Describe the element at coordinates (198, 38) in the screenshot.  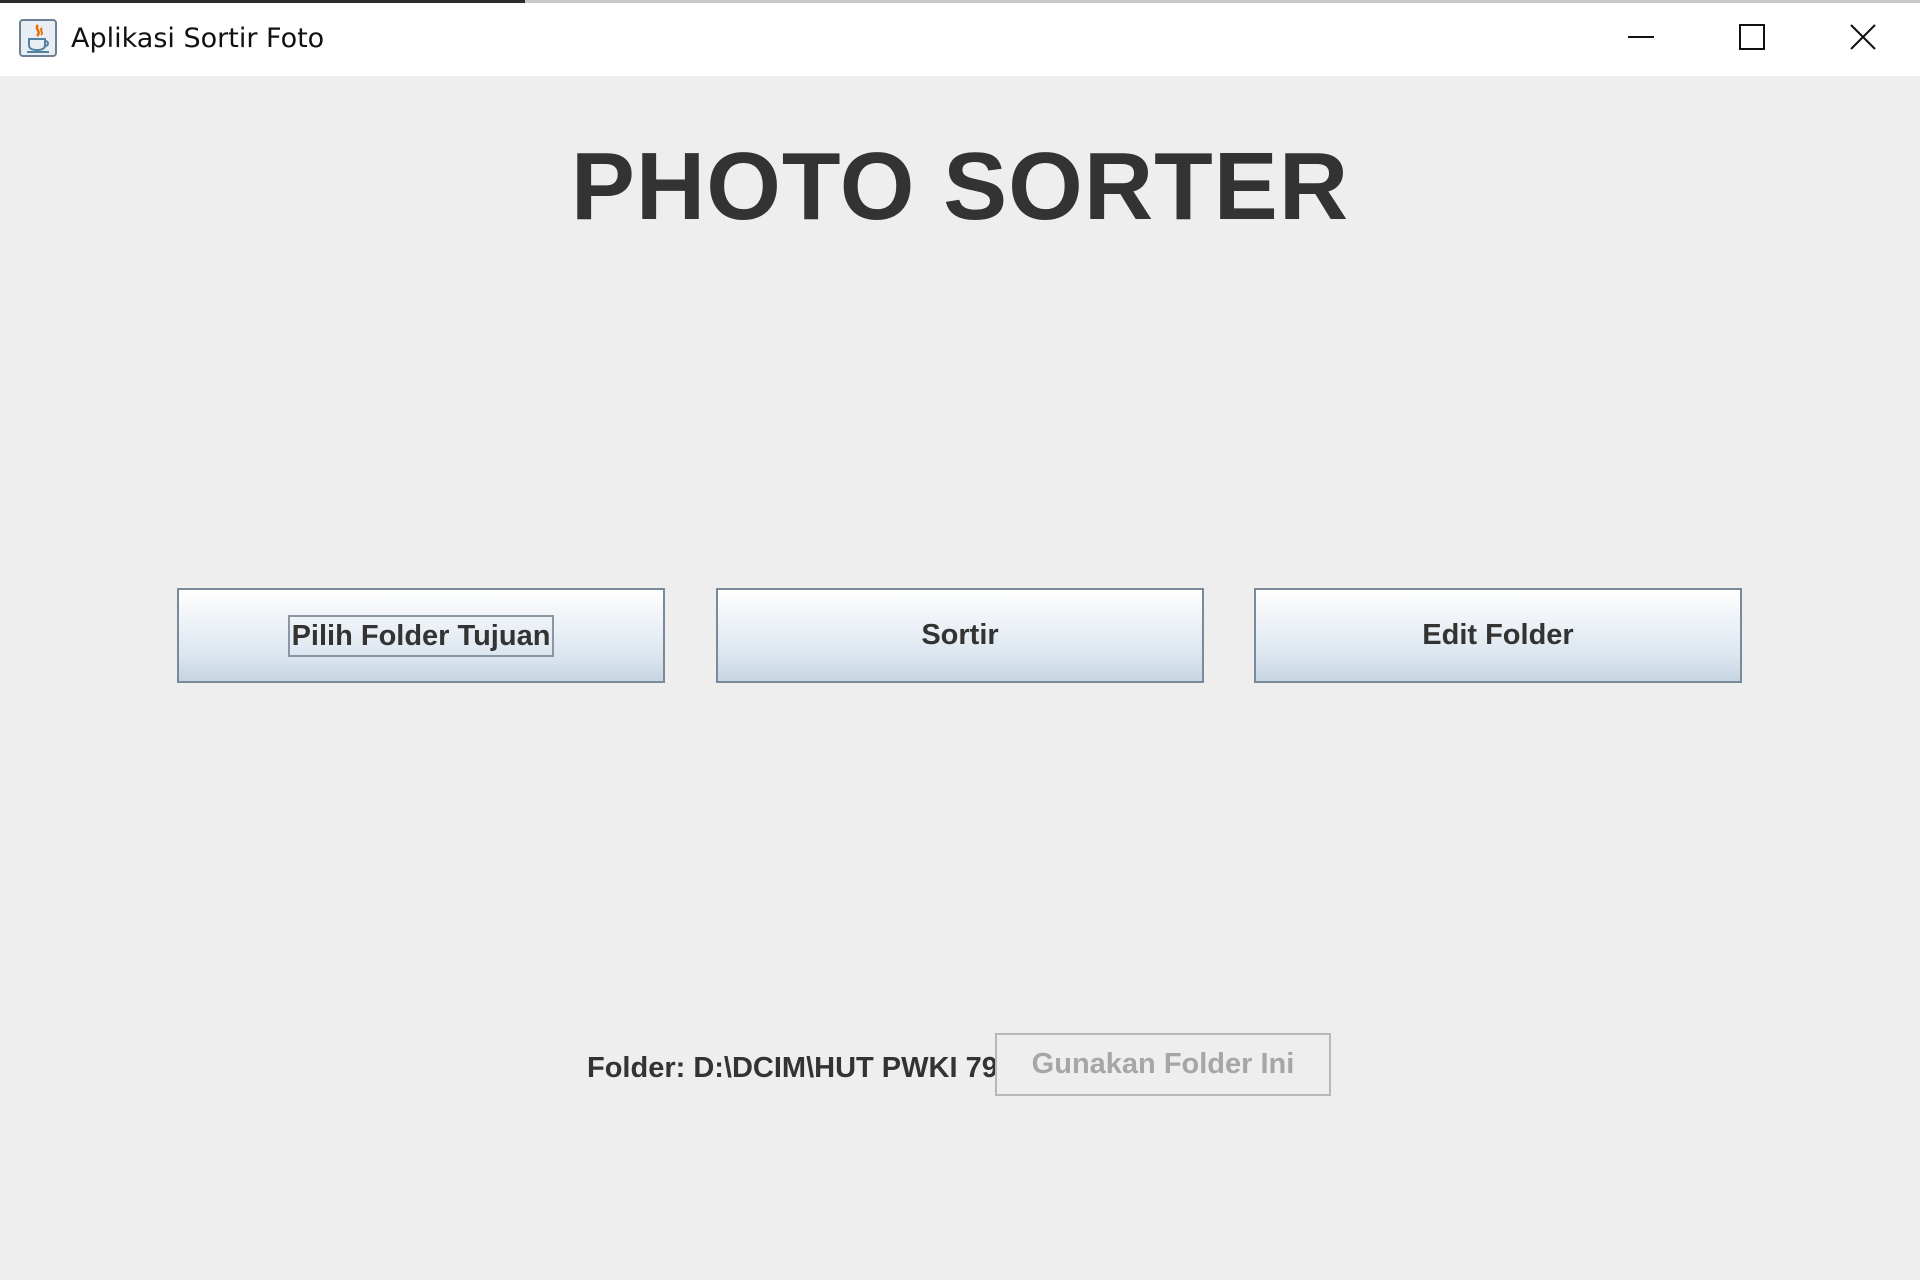
I see `window-title: Aplikasi Sortir Foto` at that location.